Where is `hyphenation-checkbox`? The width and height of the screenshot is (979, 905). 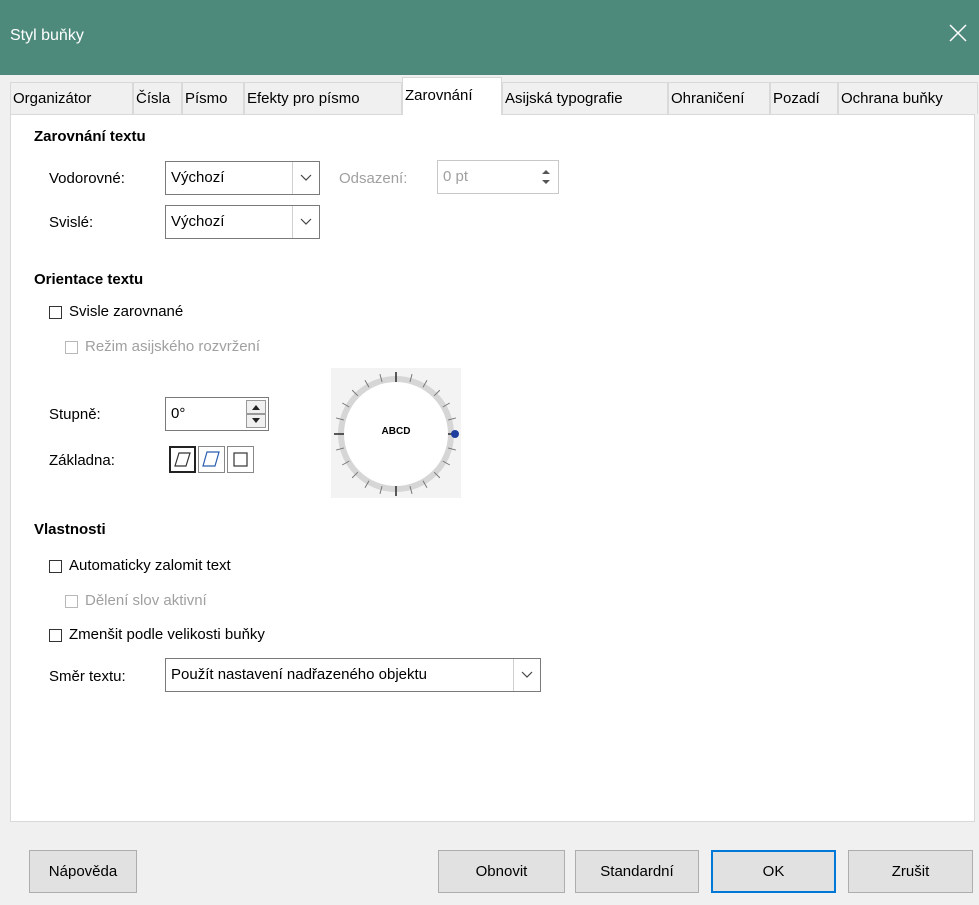 hyphenation-checkbox is located at coordinates (71, 601).